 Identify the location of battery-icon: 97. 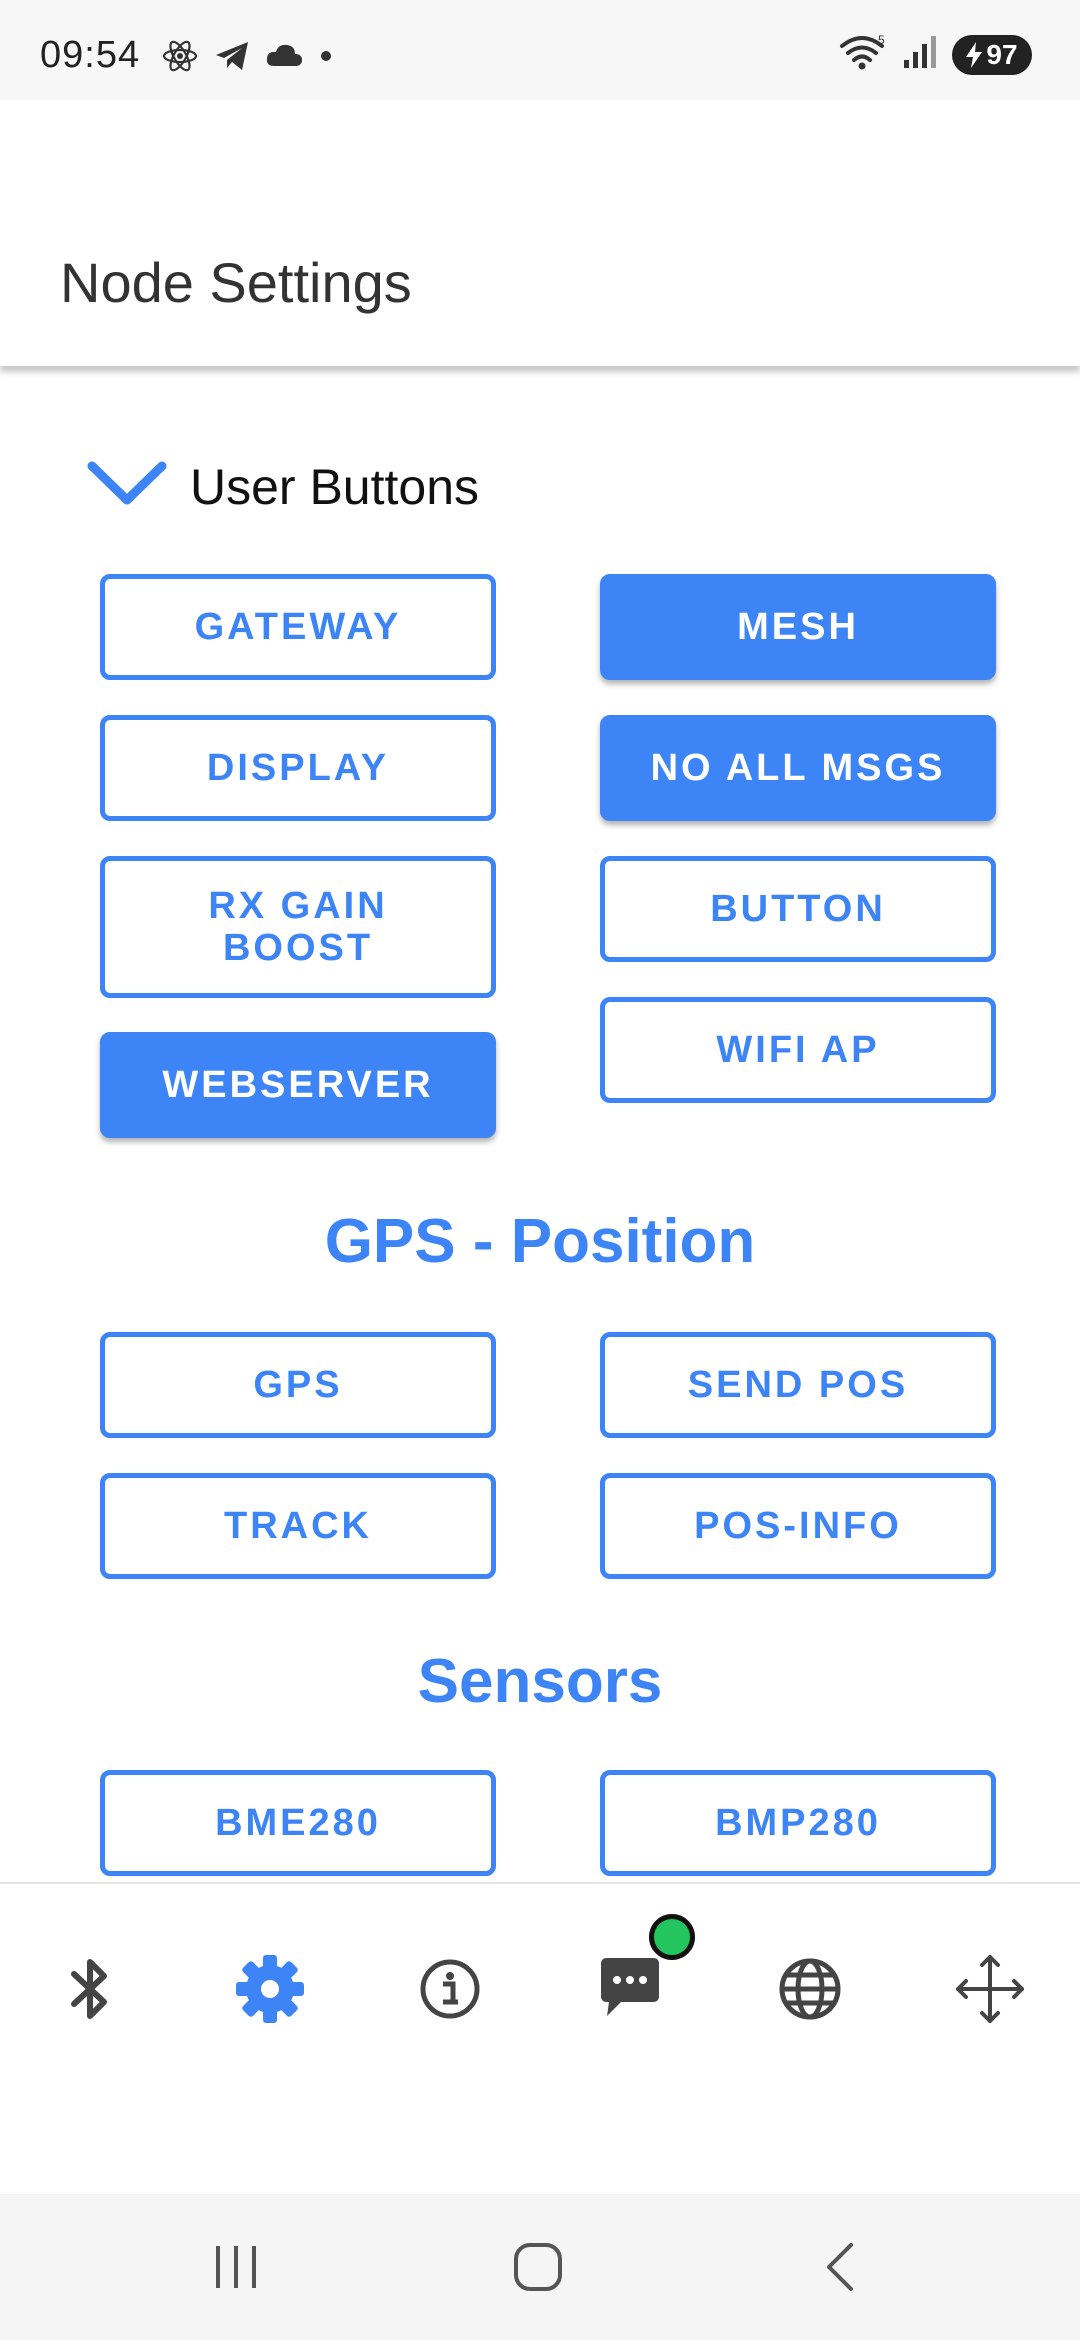
(992, 54).